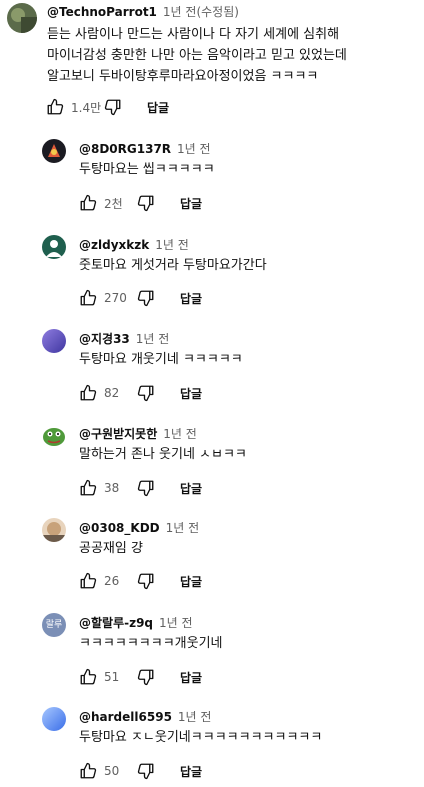 Image resolution: width=424 pixels, height=787 pixels. What do you see at coordinates (201, 737) in the screenshot?
I see `comment-text: 두탕마요 ㅈㄴ웃기네ㅋㅋㅋㅋㅋㅋㅋㅋㅋㅋㅋ` at bounding box center [201, 737].